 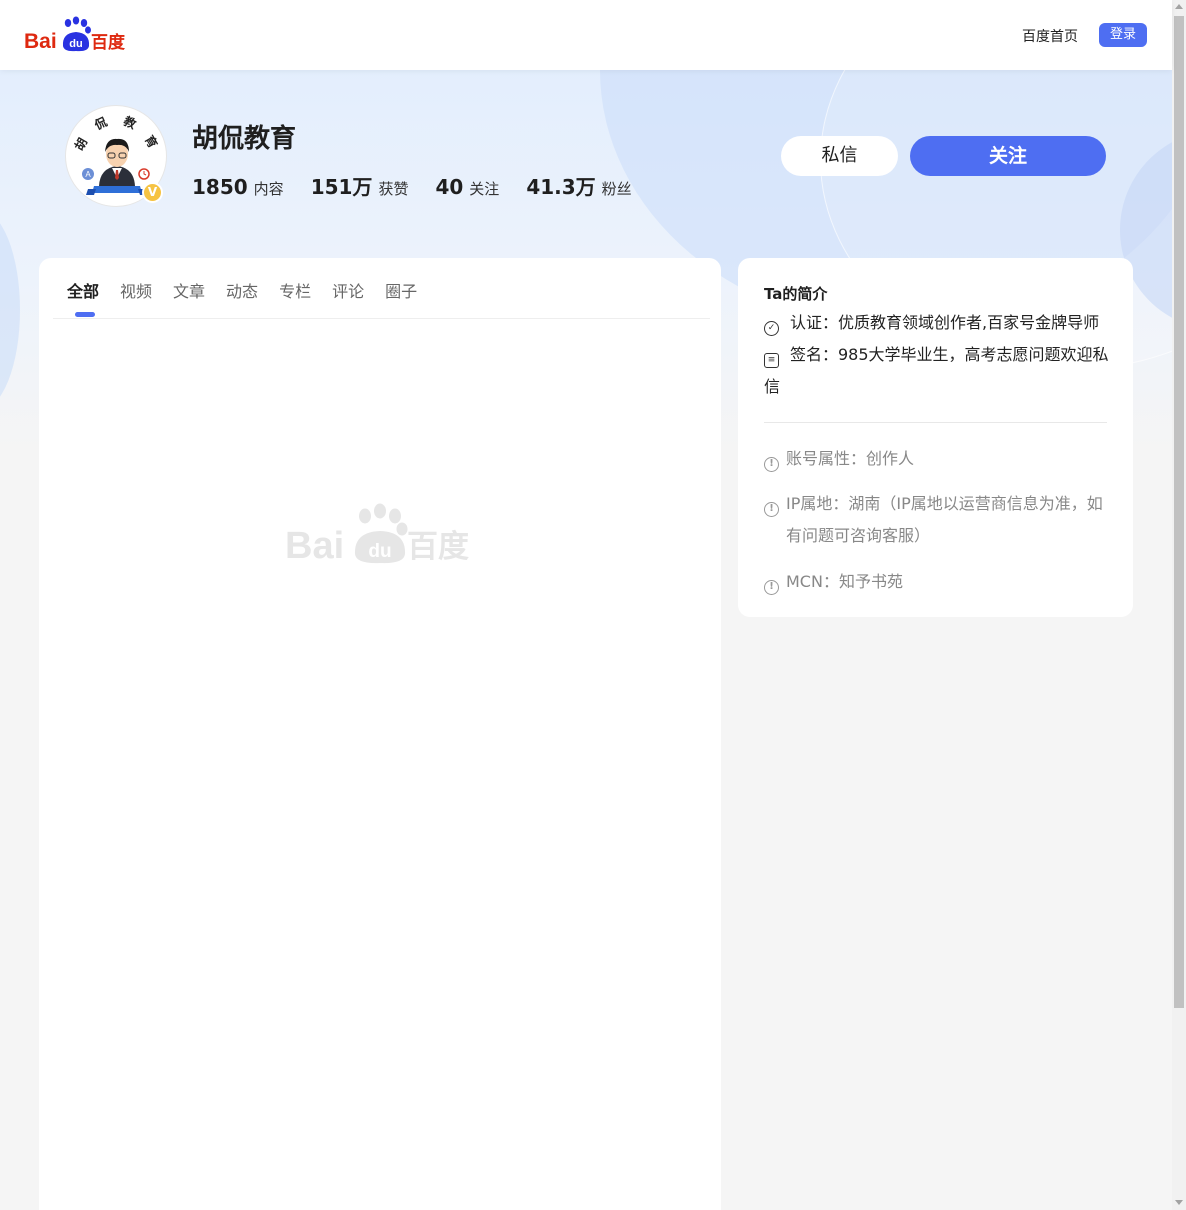 What do you see at coordinates (88, 174) in the screenshot?
I see `svg-text: A` at bounding box center [88, 174].